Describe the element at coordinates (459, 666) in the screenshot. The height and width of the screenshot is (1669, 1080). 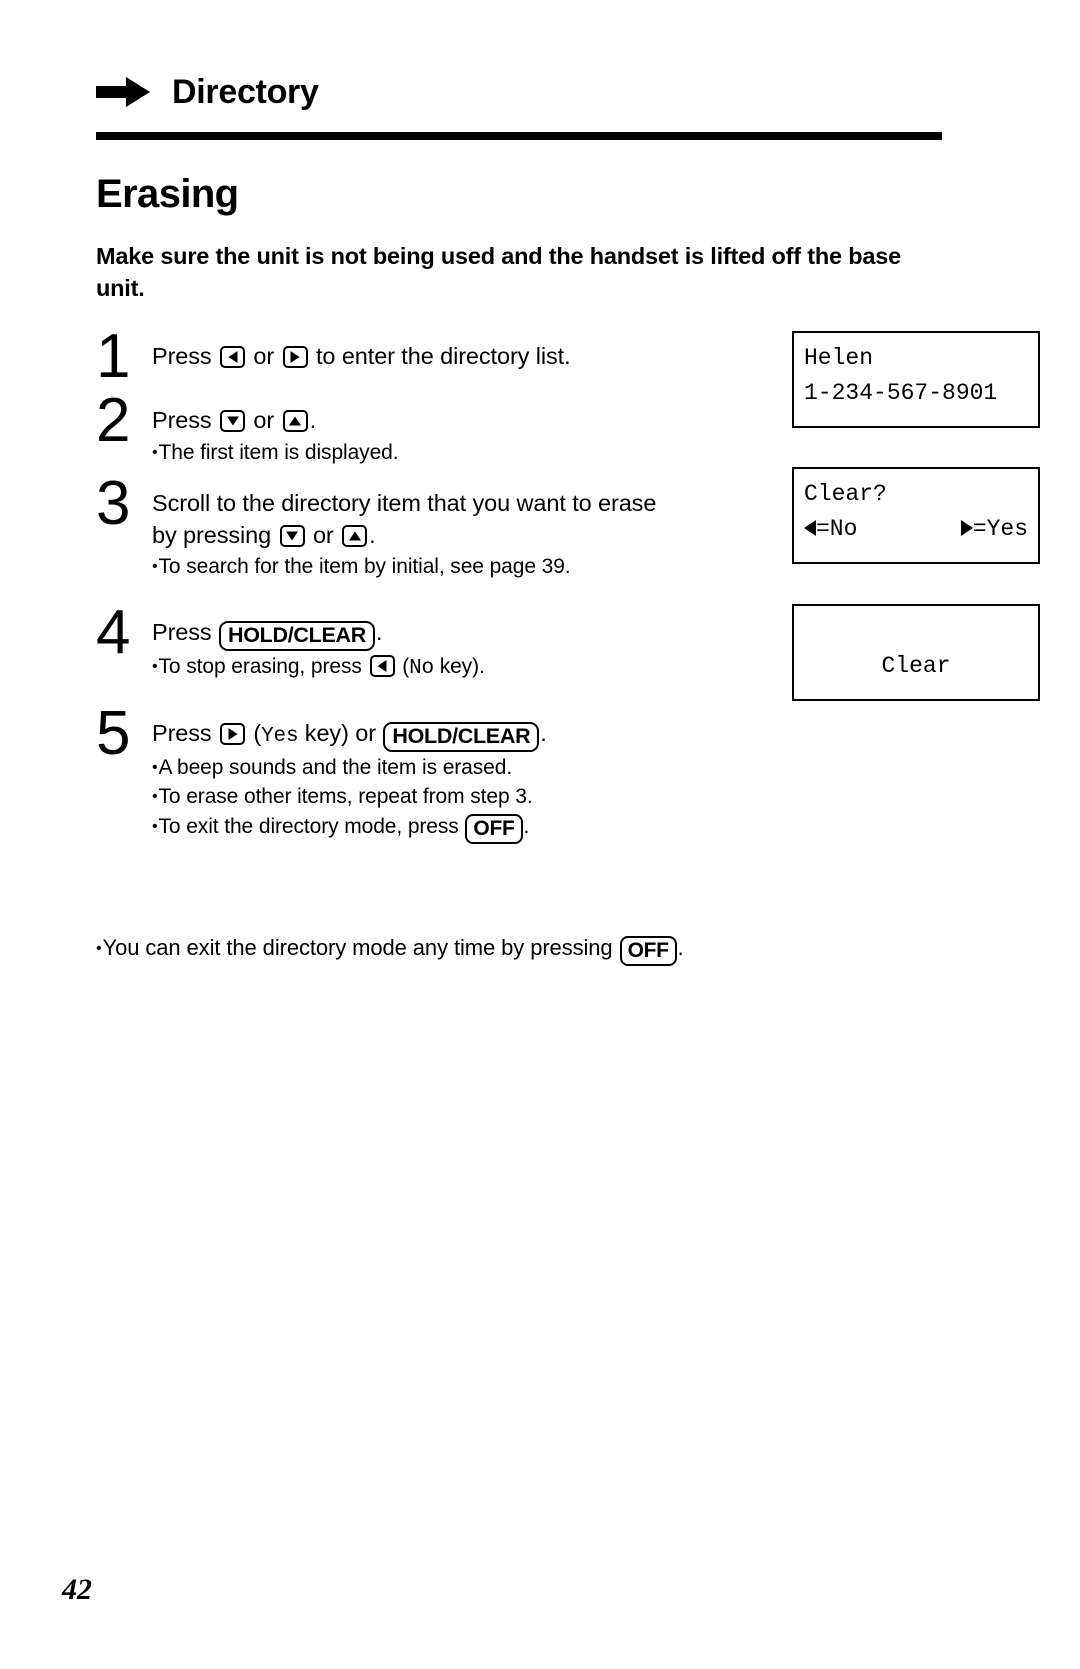
I see `note-text-post: key).` at that location.